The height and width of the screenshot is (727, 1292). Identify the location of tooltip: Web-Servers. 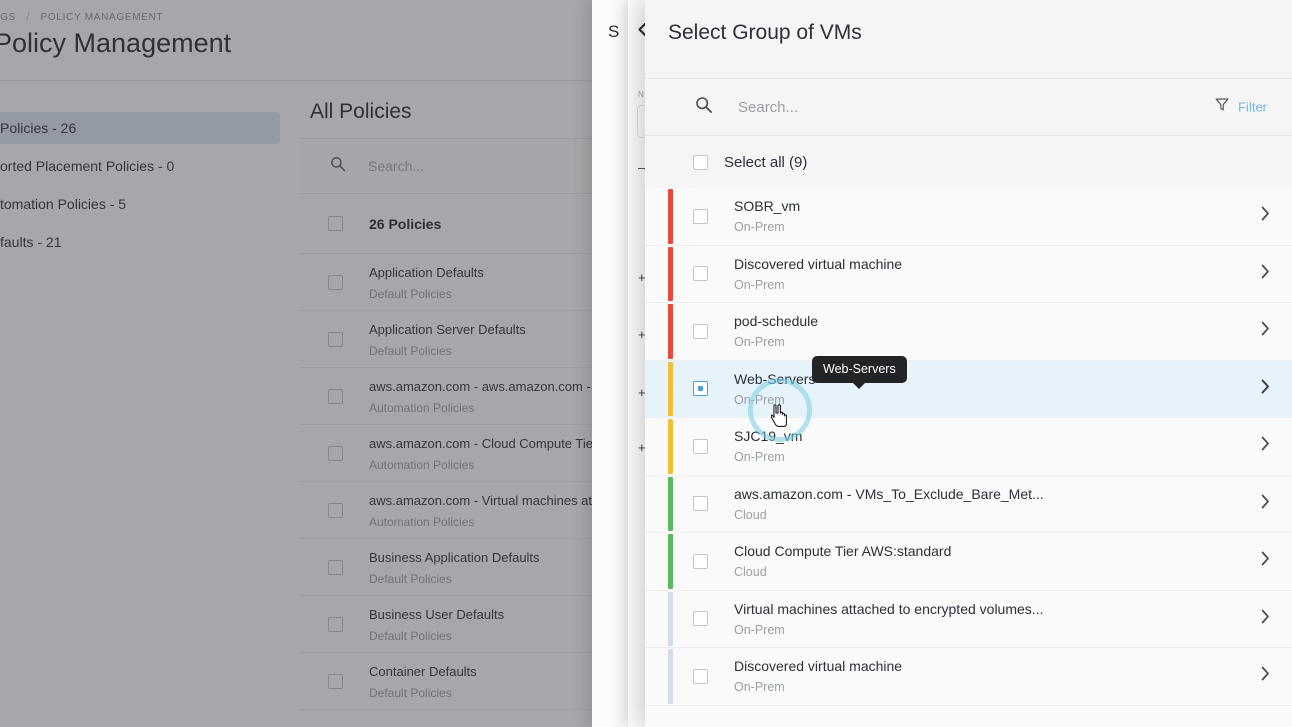
(859, 369).